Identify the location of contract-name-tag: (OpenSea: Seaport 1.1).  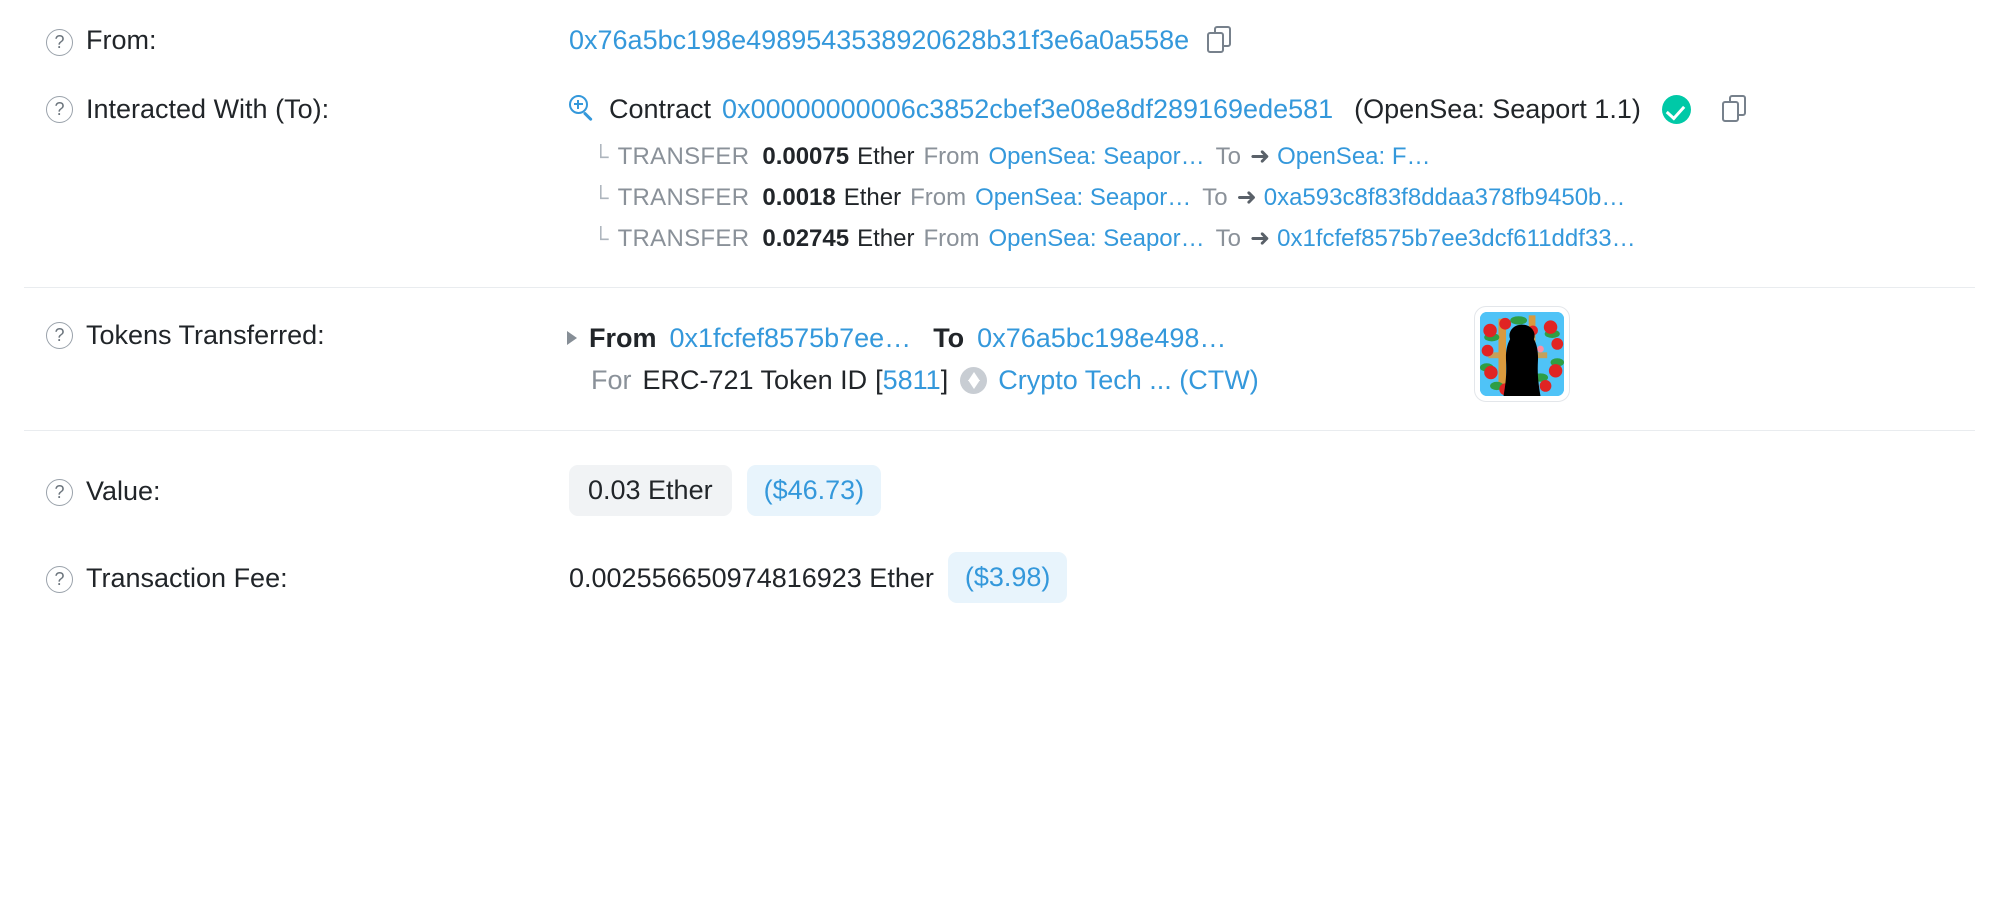
(1497, 109).